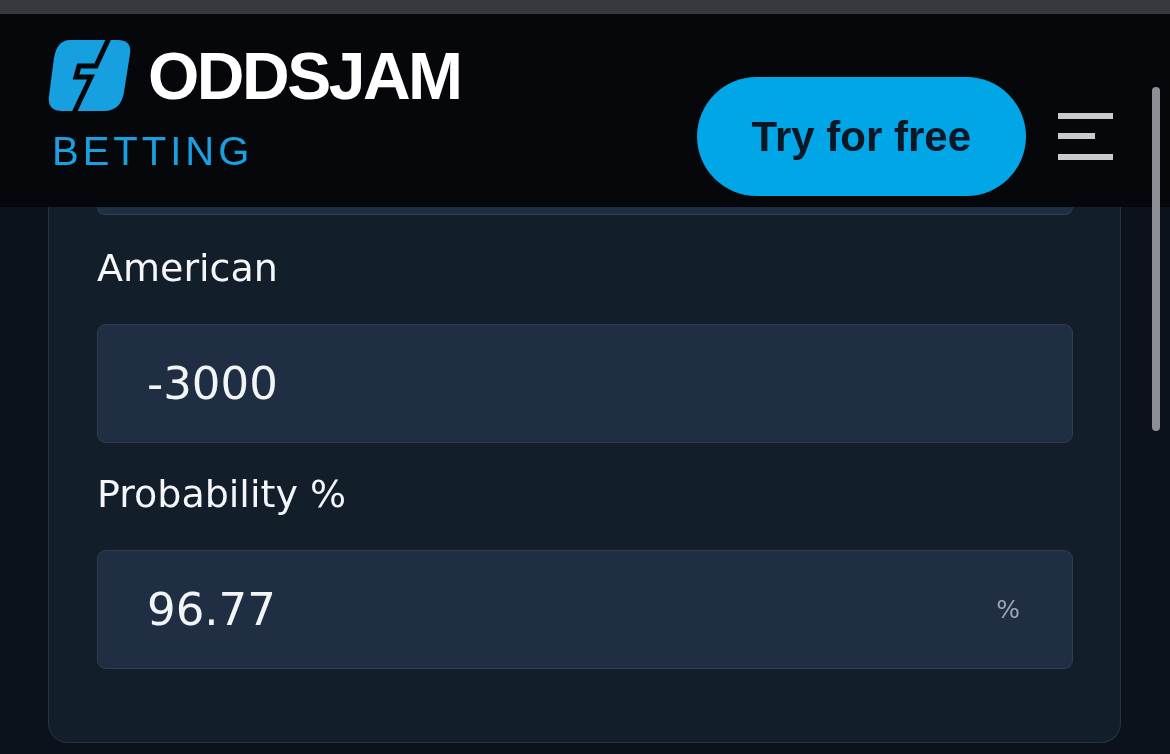 The width and height of the screenshot is (1170, 754). Describe the element at coordinates (1008, 609) in the screenshot. I see `unit-suffix: %` at that location.